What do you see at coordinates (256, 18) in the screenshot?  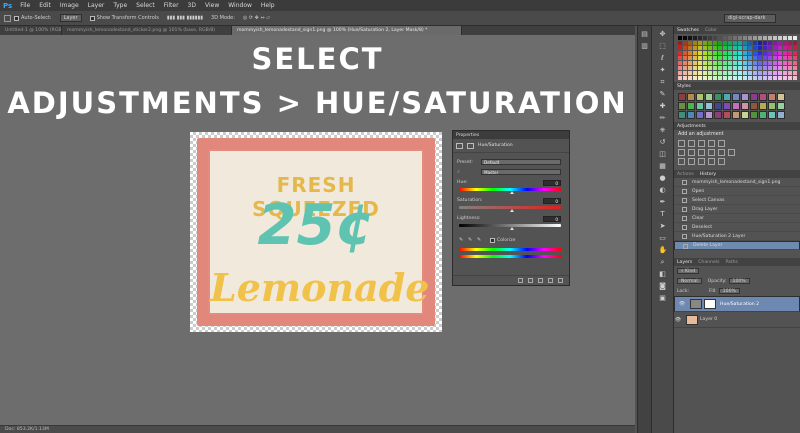 I see `3d-mode-buttons: ◎ ⟳ ✥ ⇔ ▱` at bounding box center [256, 18].